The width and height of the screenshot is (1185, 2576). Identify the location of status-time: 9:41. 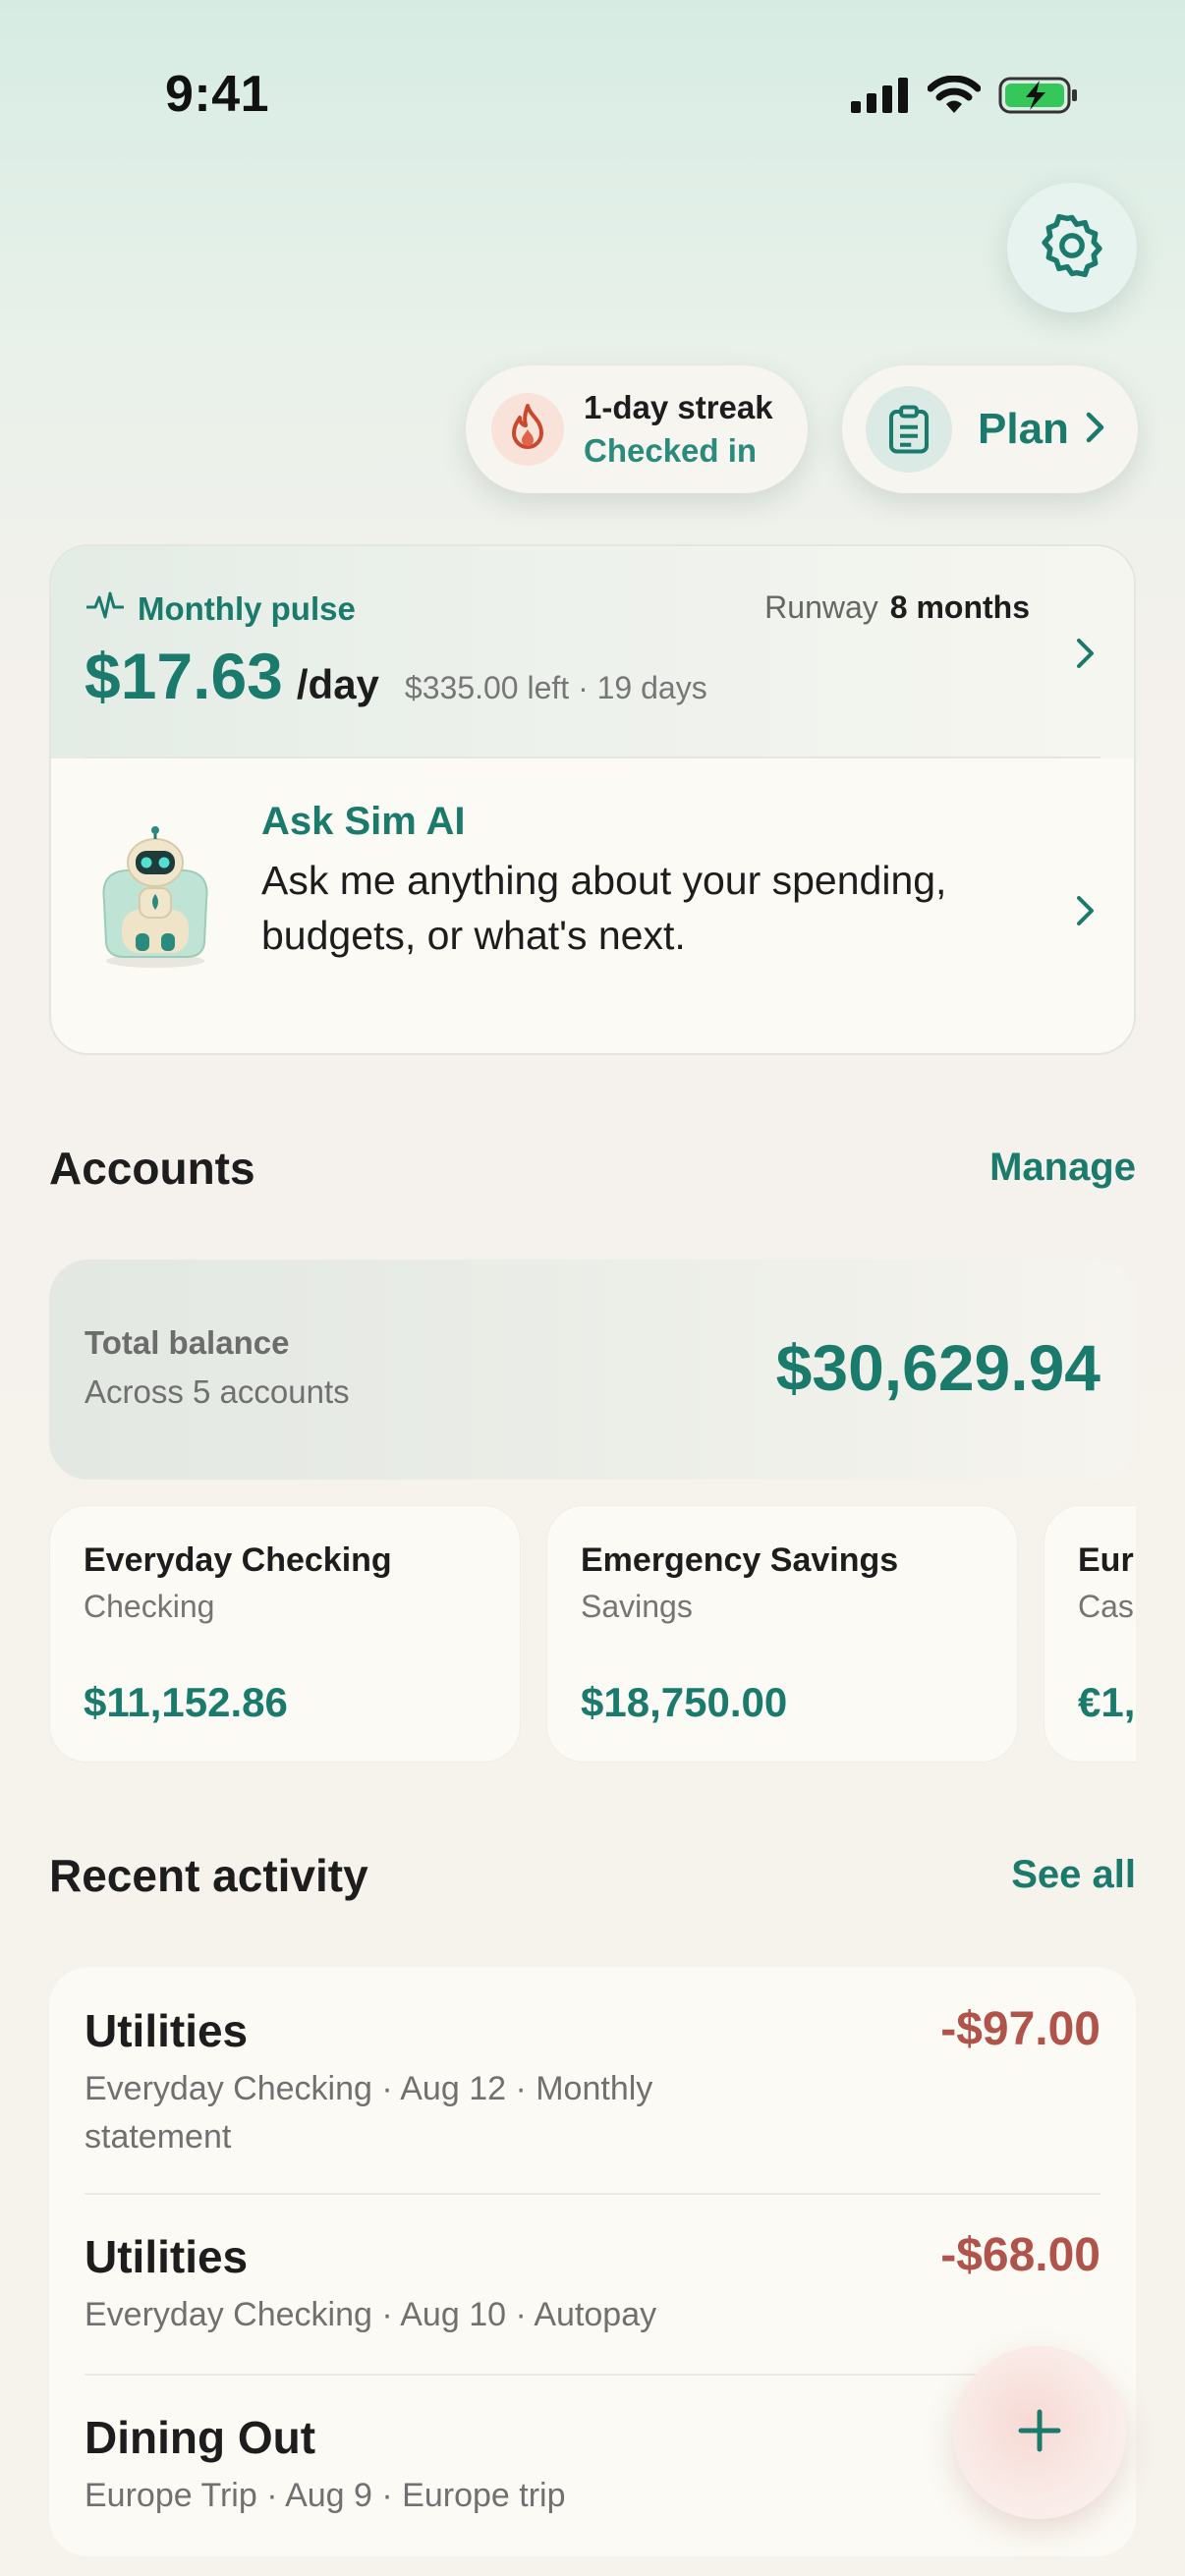
(217, 94).